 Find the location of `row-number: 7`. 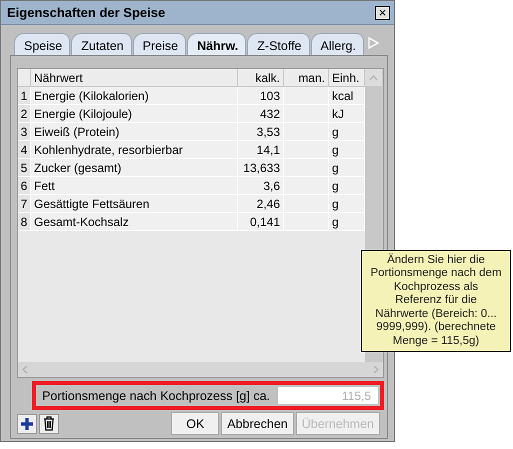

row-number: 7 is located at coordinates (24, 204).